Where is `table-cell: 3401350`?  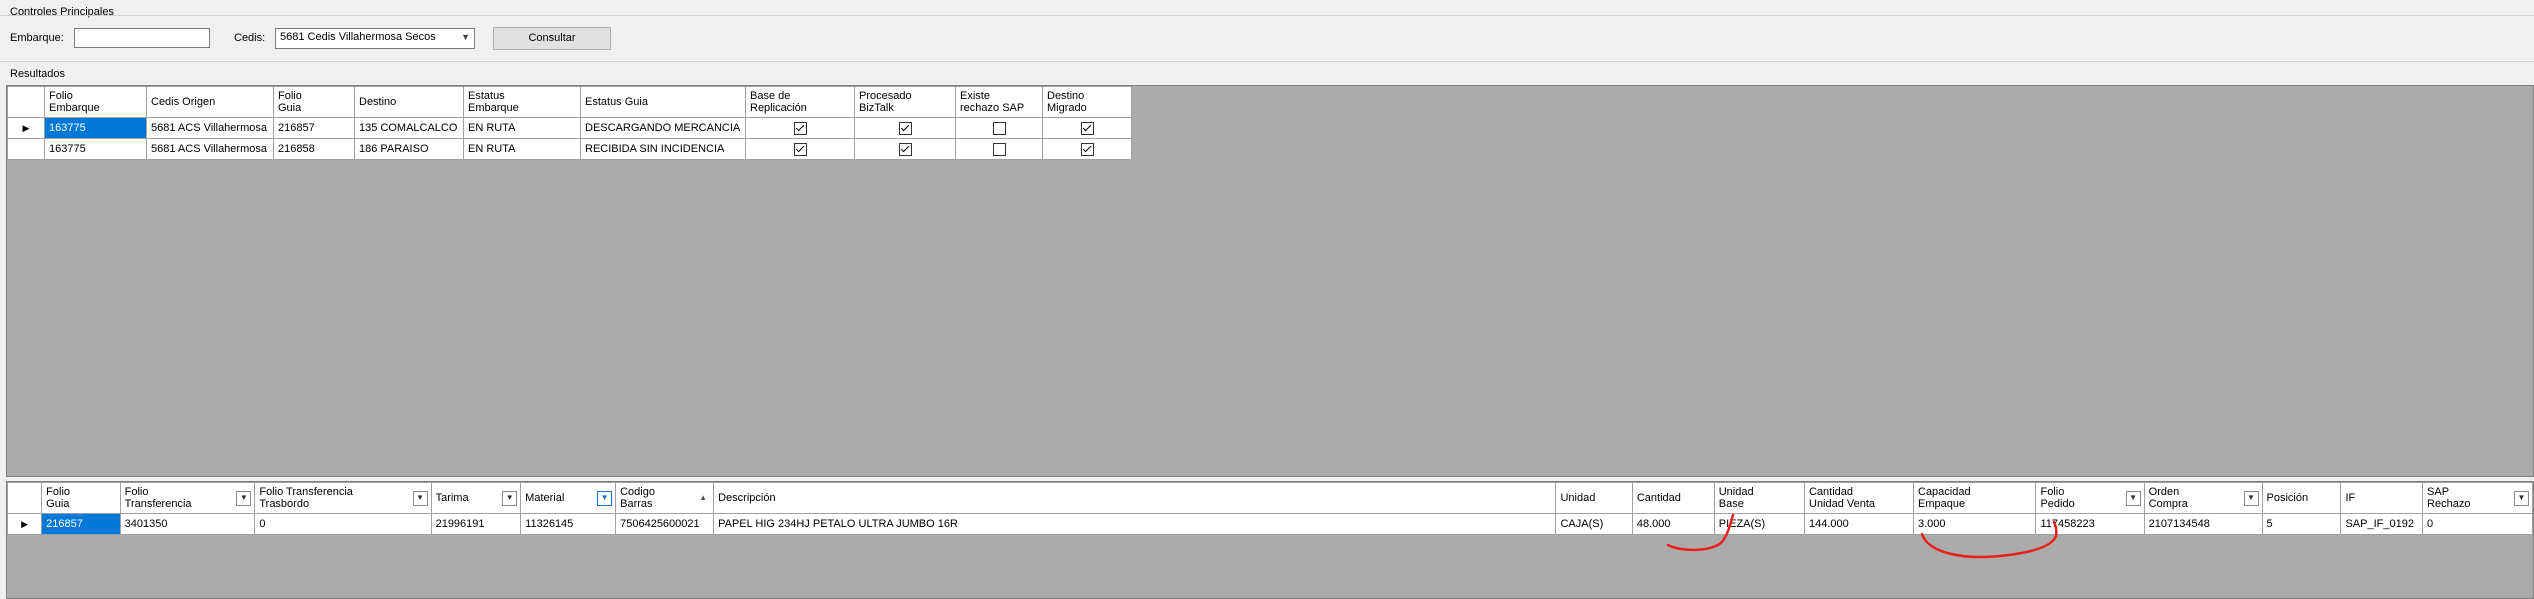
table-cell: 3401350 is located at coordinates (187, 524).